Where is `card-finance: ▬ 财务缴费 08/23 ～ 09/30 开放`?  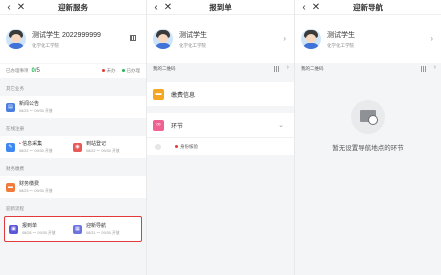
card-finance: ▬ 财务缴费 08/23 ～ 09/30 开放 is located at coordinates (73, 187).